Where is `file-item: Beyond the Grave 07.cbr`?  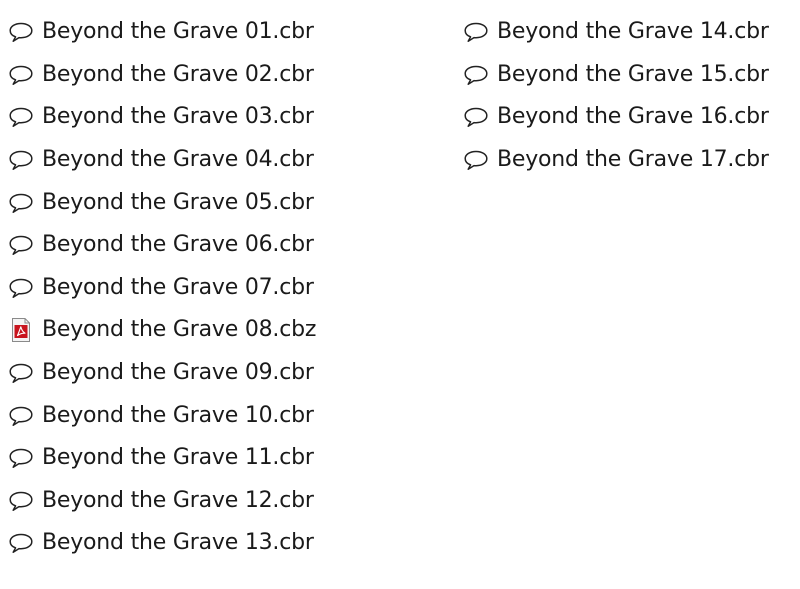
file-item: Beyond the Grave 07.cbr is located at coordinates (162, 288).